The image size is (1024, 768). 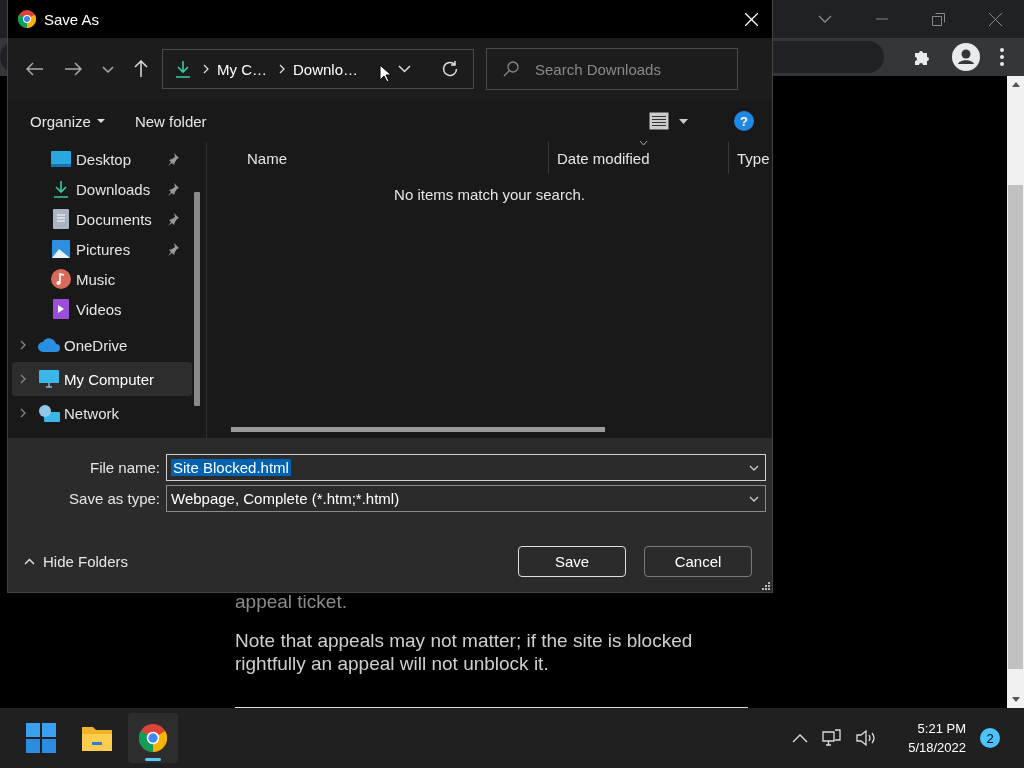 What do you see at coordinates (49, 413) in the screenshot?
I see `network-globe-icon` at bounding box center [49, 413].